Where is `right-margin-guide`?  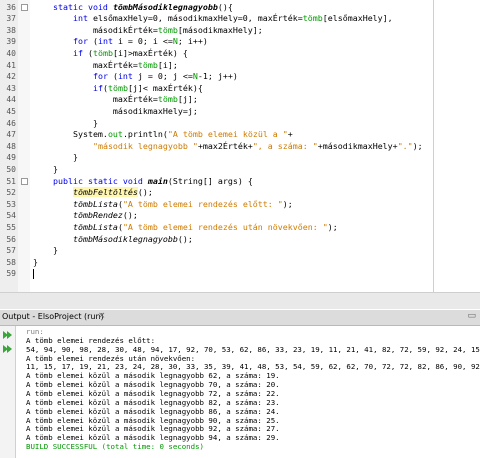 right-margin-guide is located at coordinates (433, 146).